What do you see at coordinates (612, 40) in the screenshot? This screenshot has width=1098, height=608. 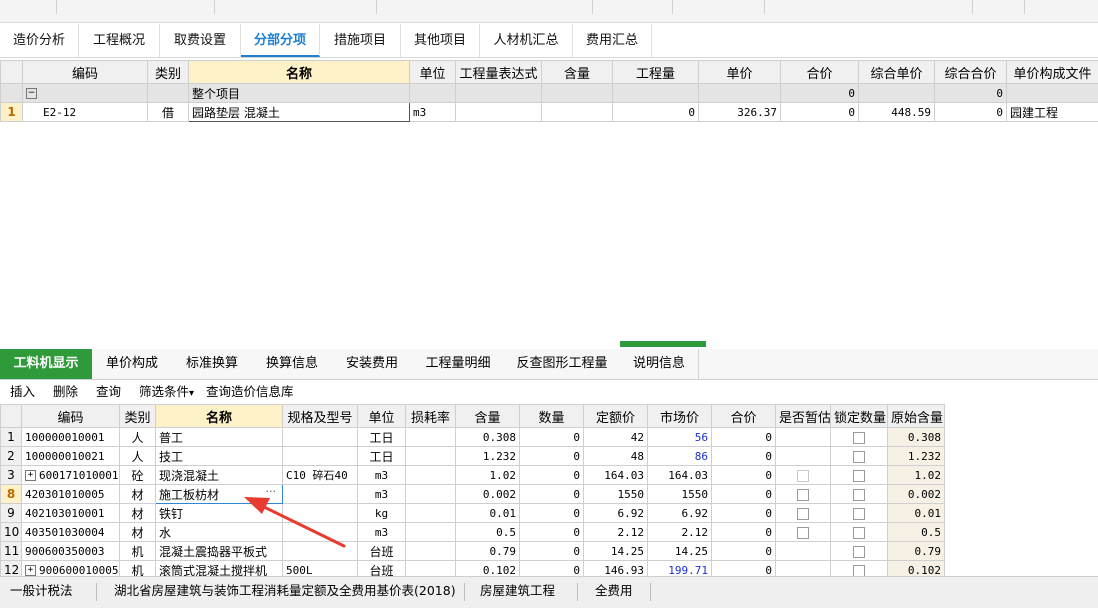 I see `tab-fee-summary: 费用汇总` at bounding box center [612, 40].